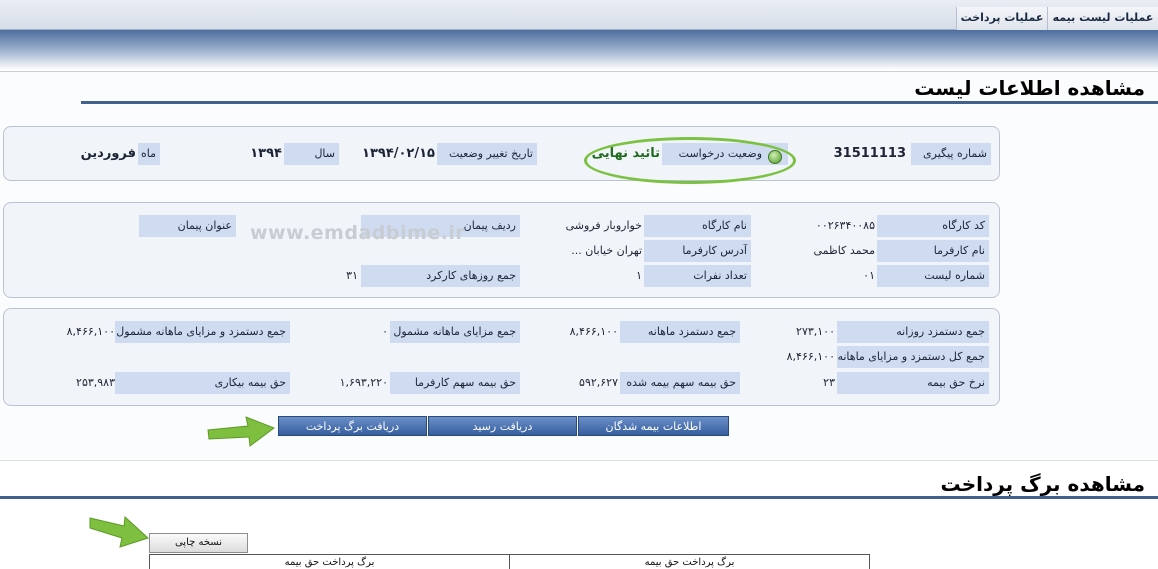  Describe the element at coordinates (455, 332) in the screenshot. I see `monthly-benefits-label: جمع مزایای ماهانه مشمول` at that location.